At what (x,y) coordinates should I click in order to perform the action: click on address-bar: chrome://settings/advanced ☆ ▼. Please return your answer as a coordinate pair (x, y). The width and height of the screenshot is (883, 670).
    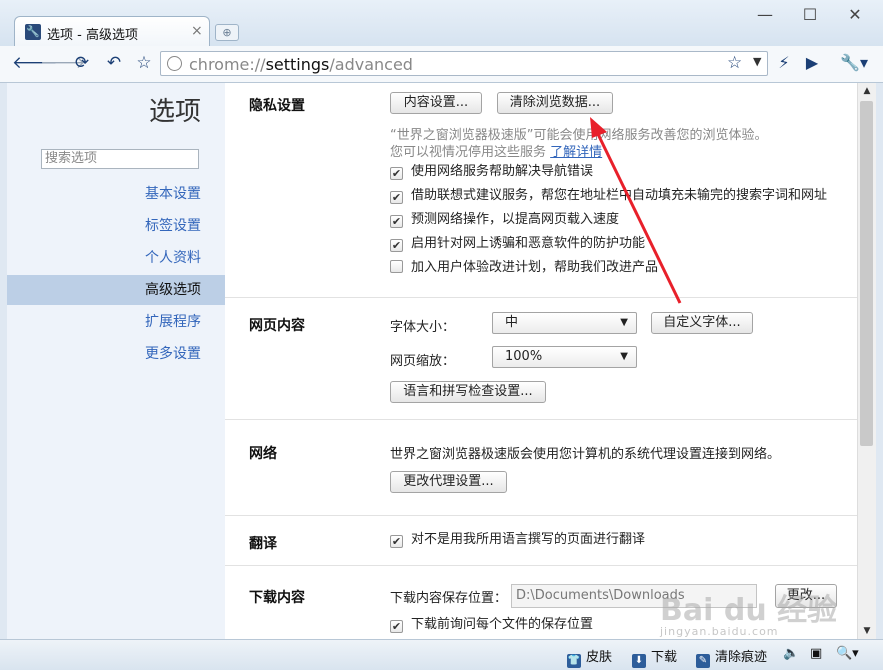
    Looking at the image, I should click on (464, 63).